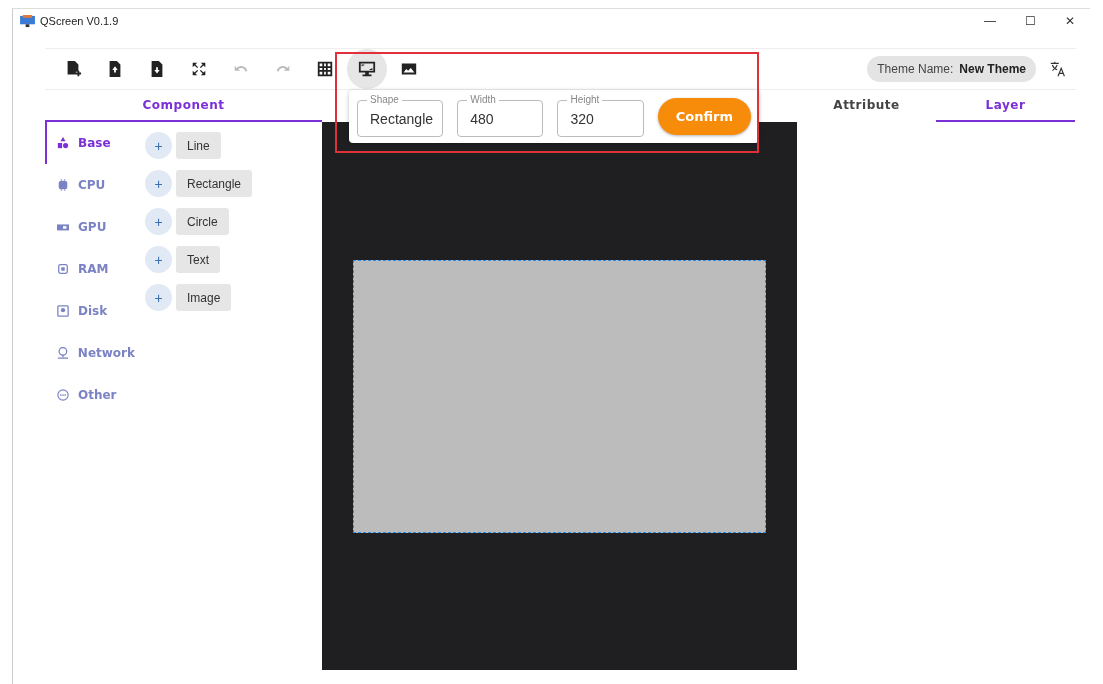  I want to click on category-item: RAM, so click(95, 269).